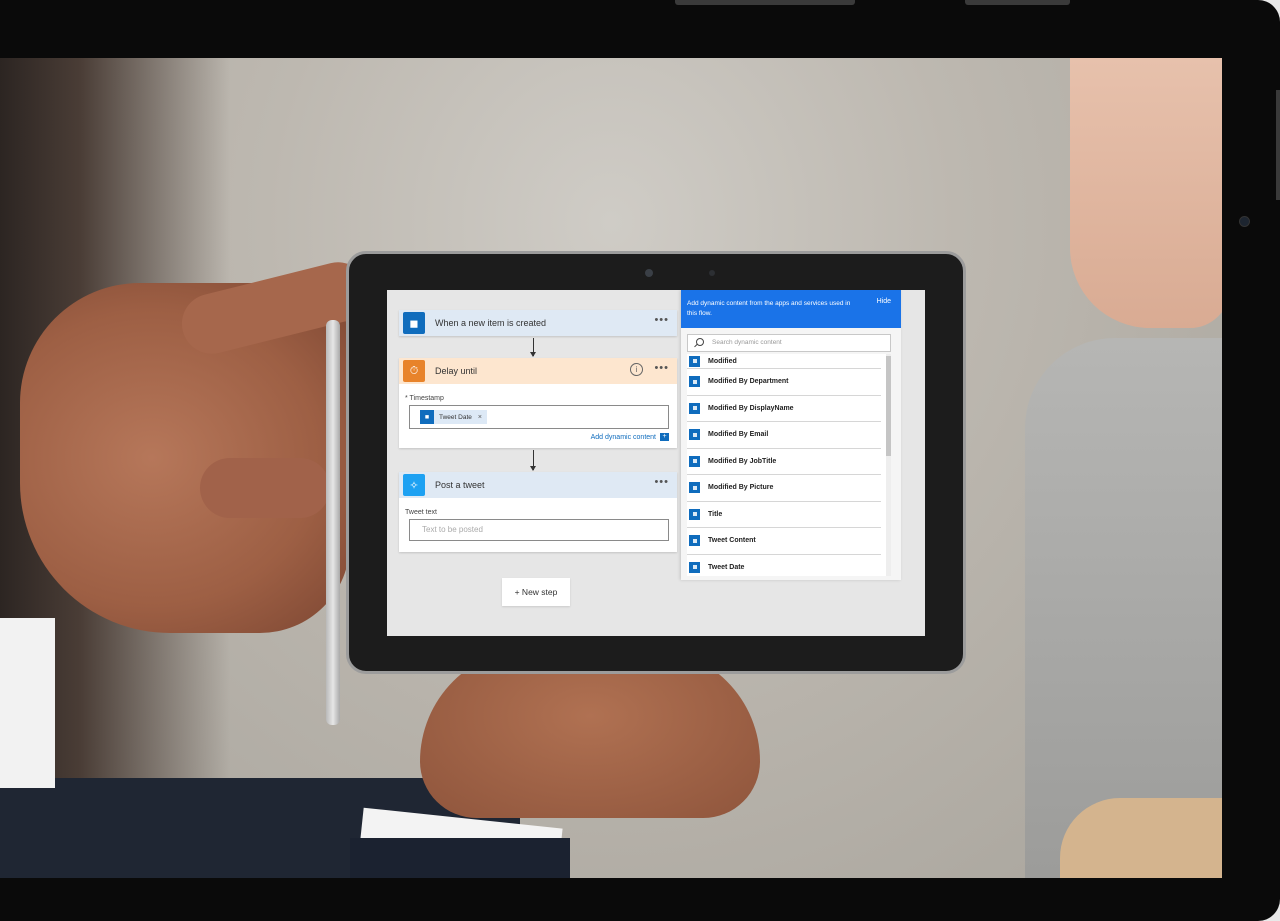 The width and height of the screenshot is (1280, 921). I want to click on dynamic-item-modified-by-email: Modified By Email, so click(784, 435).